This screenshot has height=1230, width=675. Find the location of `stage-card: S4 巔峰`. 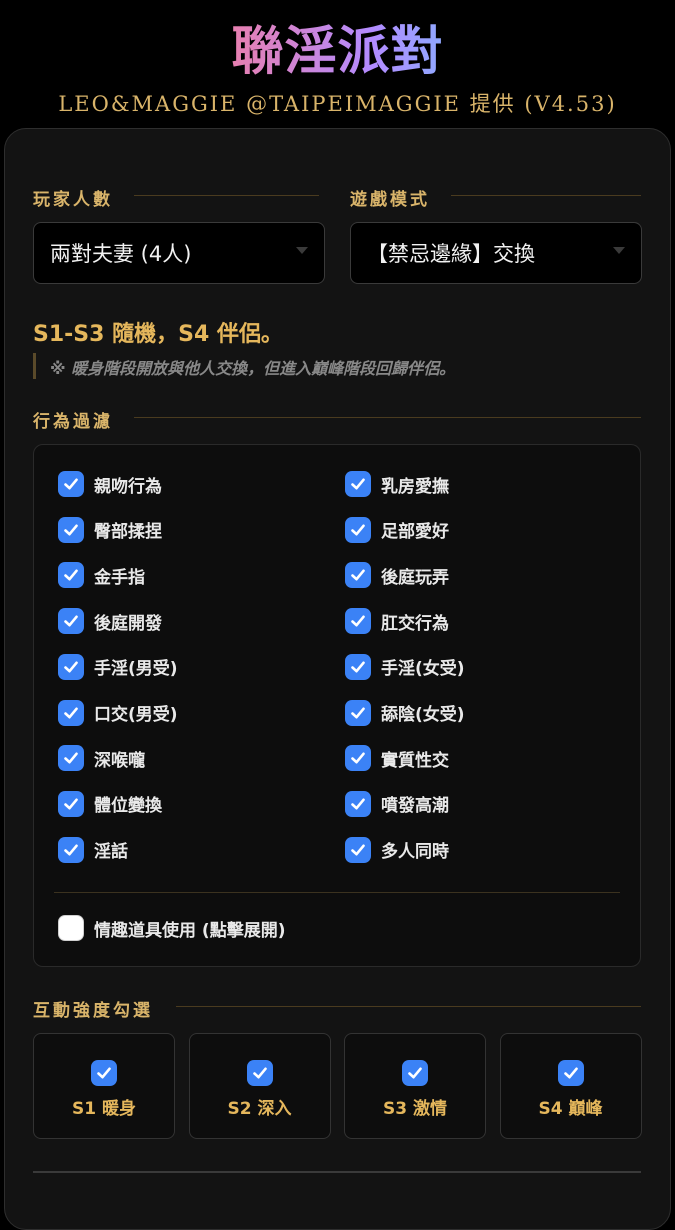

stage-card: S4 巔峰 is located at coordinates (570, 1086).